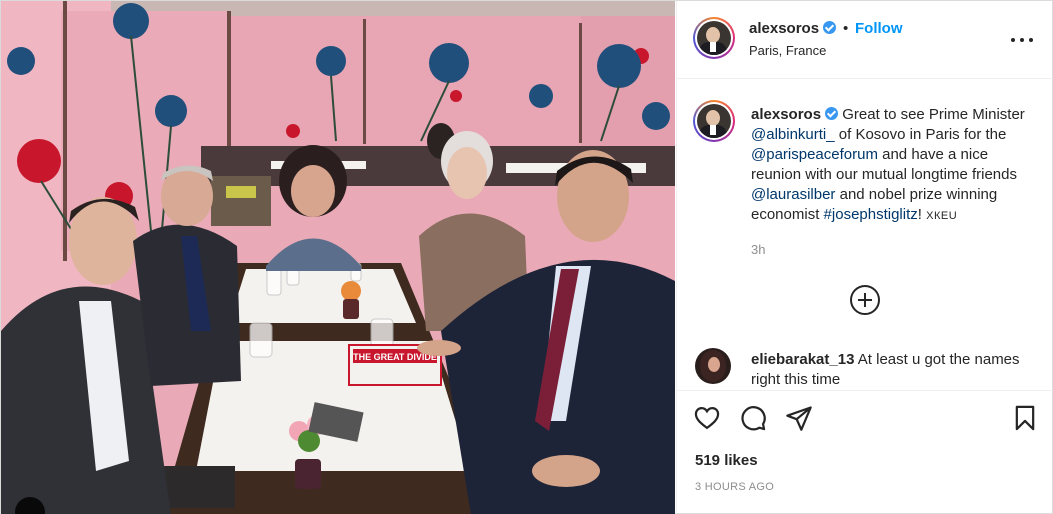  What do you see at coordinates (814, 154) in the screenshot?
I see `mention-link: @parispeaceforum` at bounding box center [814, 154].